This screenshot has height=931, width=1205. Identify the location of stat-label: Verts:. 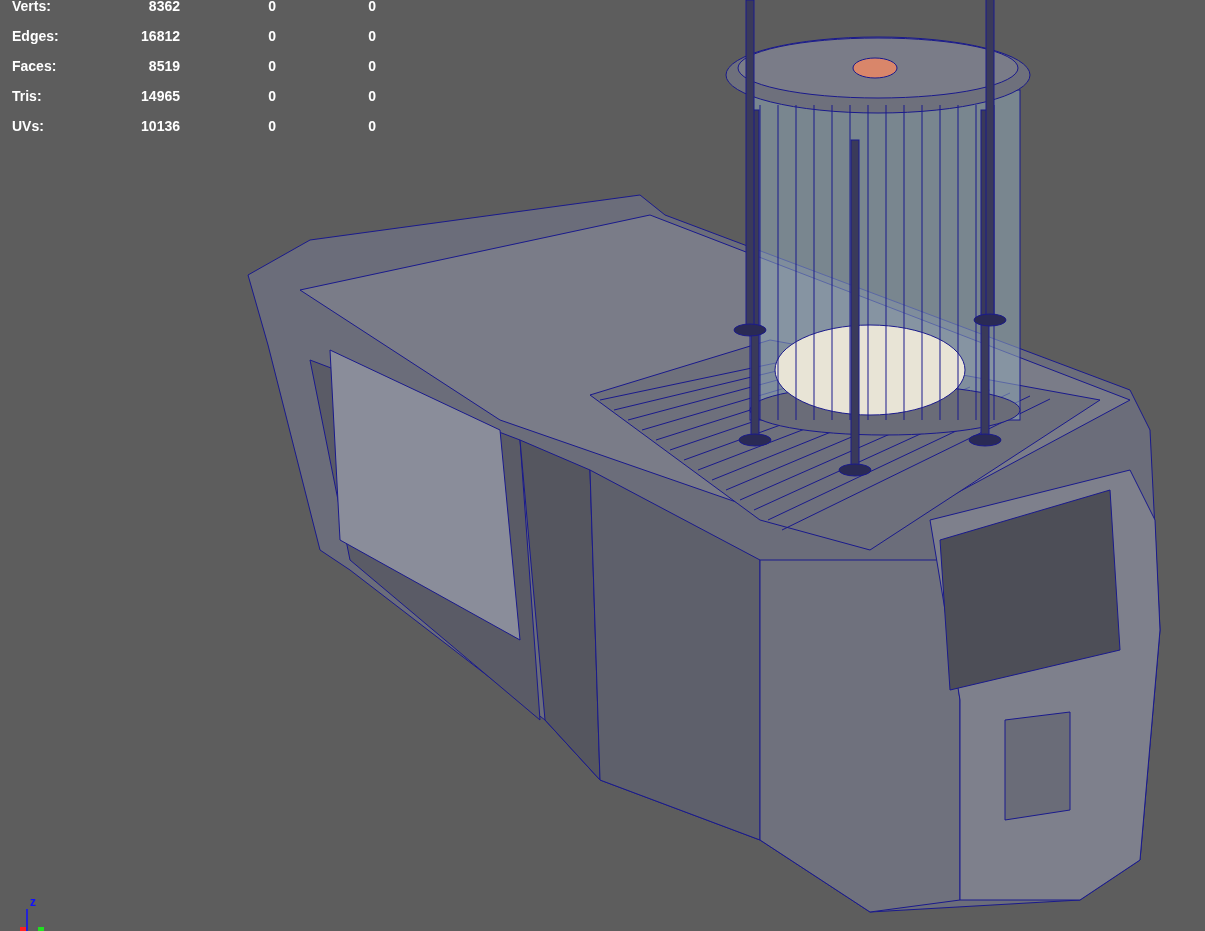
(32, 8).